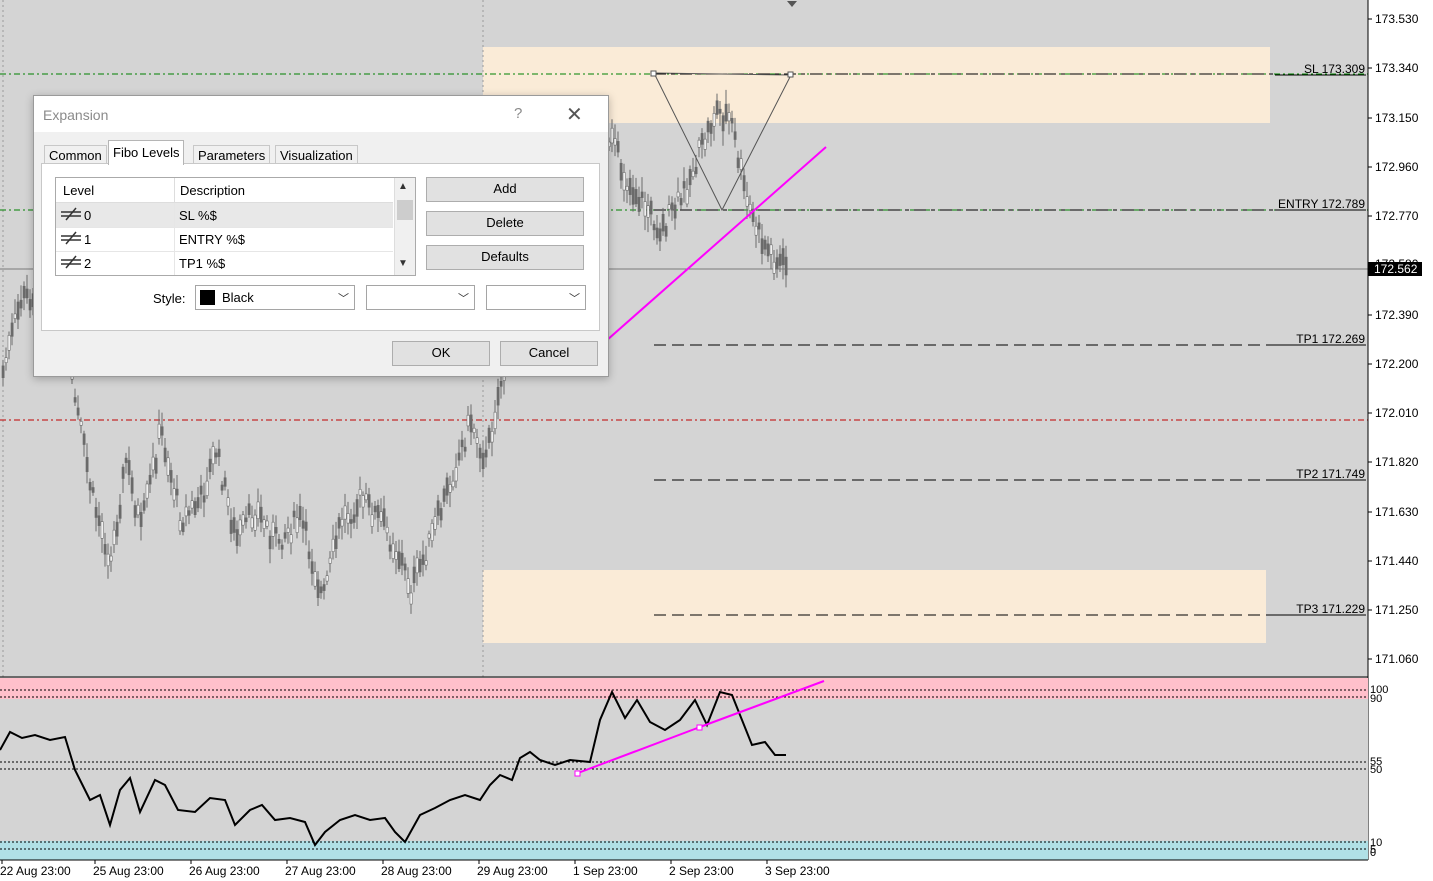 This screenshot has width=1433, height=881. What do you see at coordinates (174, 190) in the screenshot?
I see `column-divider` at bounding box center [174, 190].